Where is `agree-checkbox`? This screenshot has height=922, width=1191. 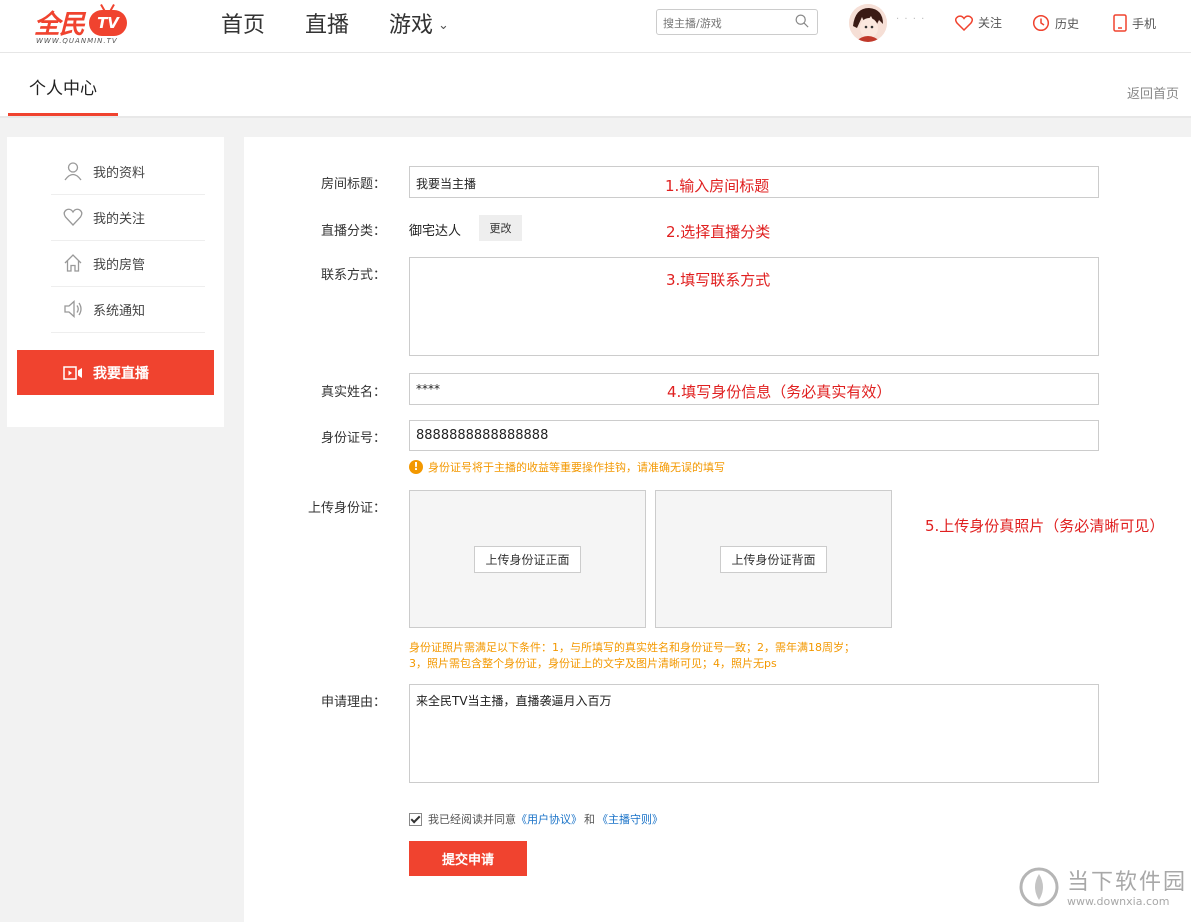
agree-checkbox is located at coordinates (415, 819).